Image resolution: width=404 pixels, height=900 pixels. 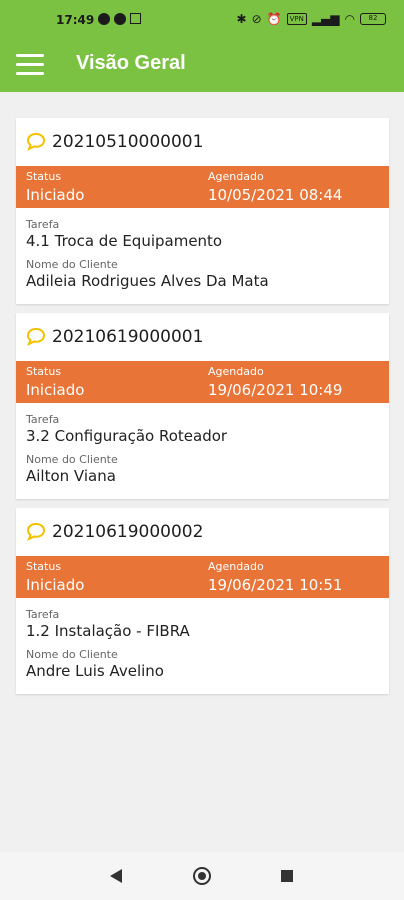 What do you see at coordinates (108, 631) in the screenshot?
I see `task-value: 1.2 Instalação - FIBRA` at bounding box center [108, 631].